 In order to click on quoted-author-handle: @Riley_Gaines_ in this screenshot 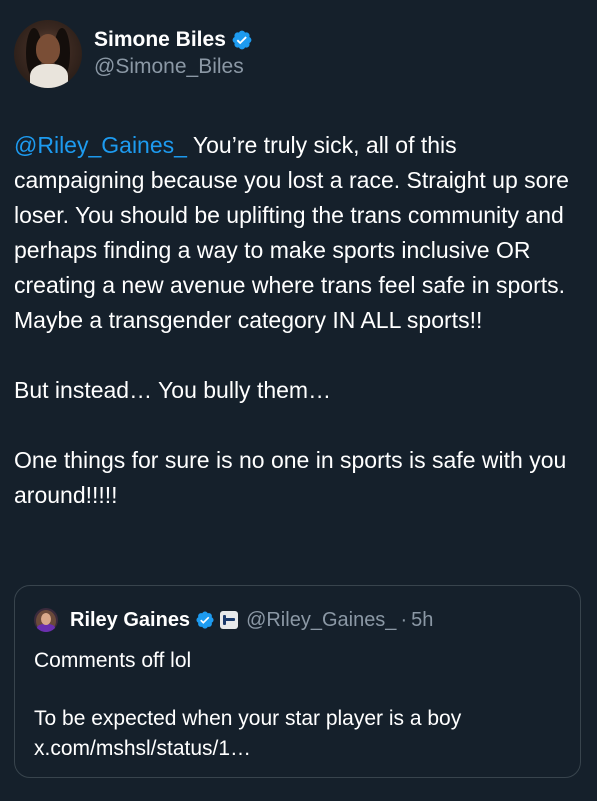, I will do `click(321, 620)`.